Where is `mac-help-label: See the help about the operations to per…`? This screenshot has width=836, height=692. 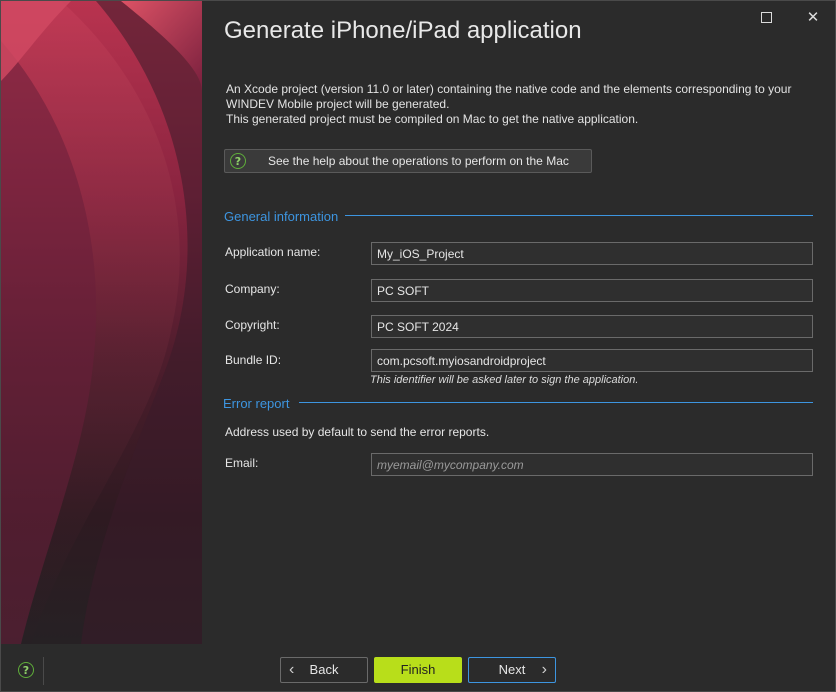
mac-help-label: See the help about the operations to per… is located at coordinates (418, 161).